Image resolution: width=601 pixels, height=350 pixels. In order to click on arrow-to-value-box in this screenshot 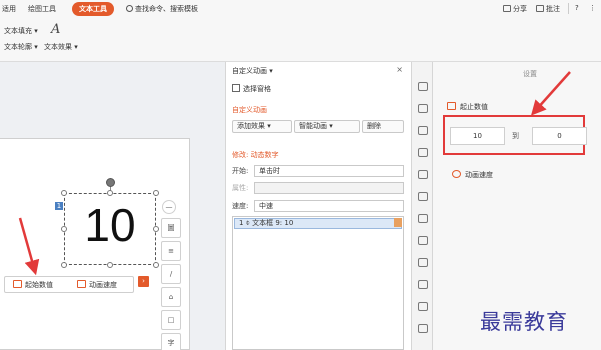, I will do `click(550, 93)`.